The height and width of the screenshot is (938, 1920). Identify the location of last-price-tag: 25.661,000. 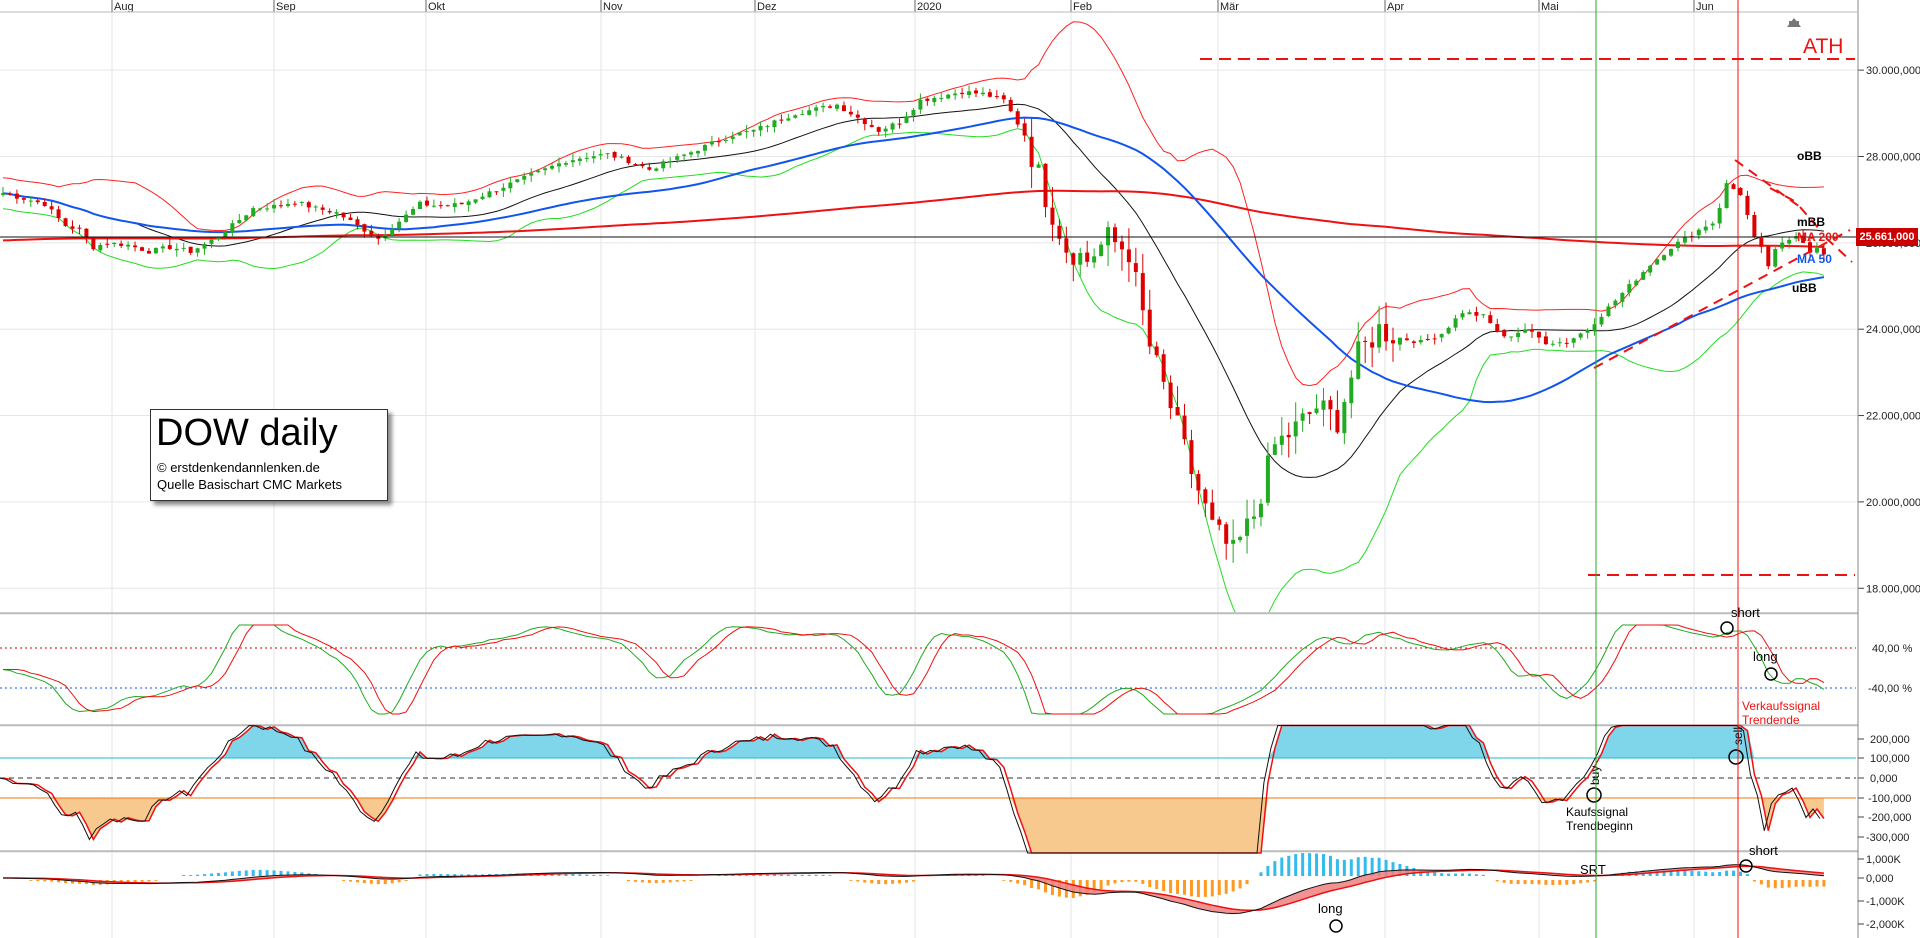
(1887, 237).